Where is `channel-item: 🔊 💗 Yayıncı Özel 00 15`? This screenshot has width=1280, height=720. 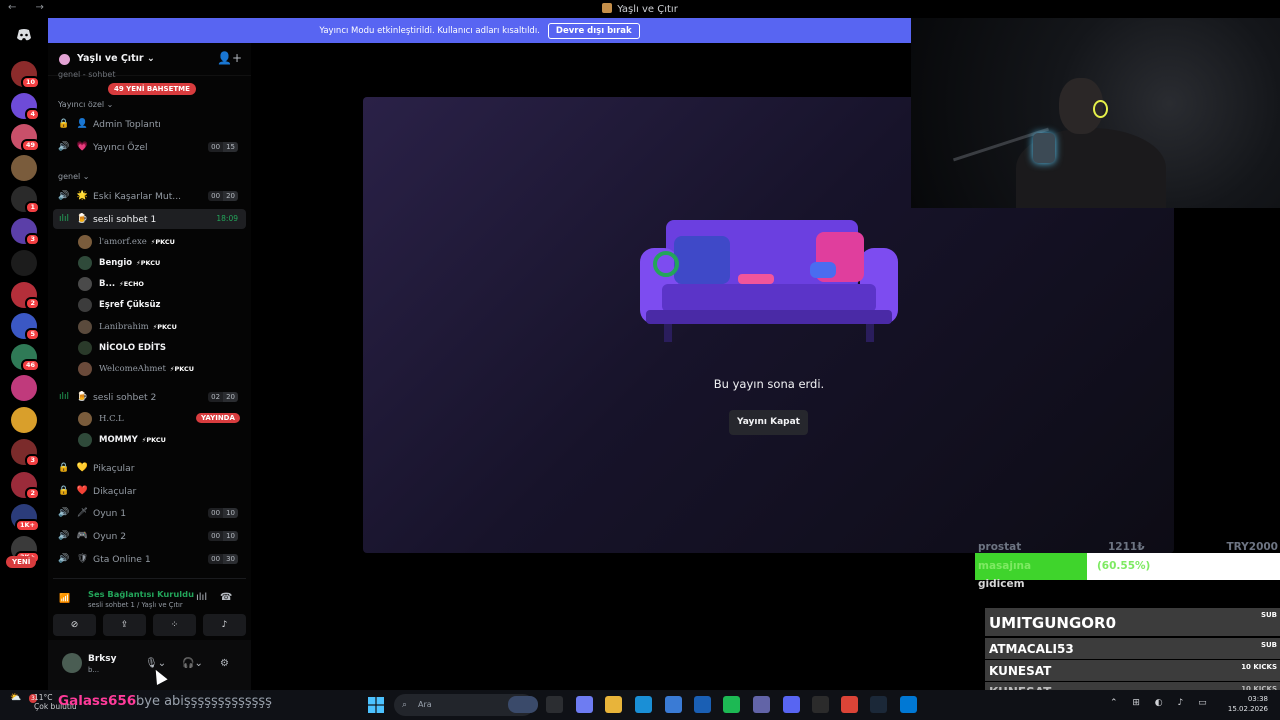
channel-item: 🔊 💗 Yayıncı Özel 00 15 is located at coordinates (149, 147).